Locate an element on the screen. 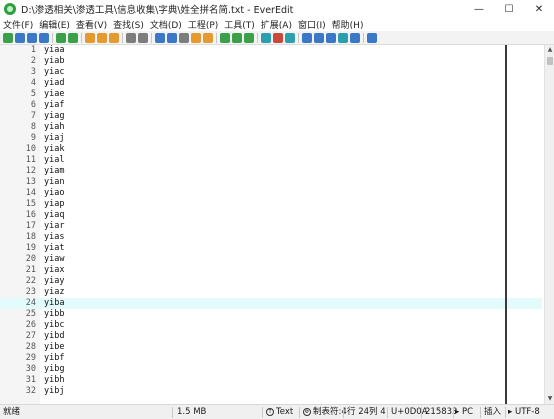 This screenshot has width=554, height=419. status-tab-size: ⚙ 制表符:4 is located at coordinates (325, 412).